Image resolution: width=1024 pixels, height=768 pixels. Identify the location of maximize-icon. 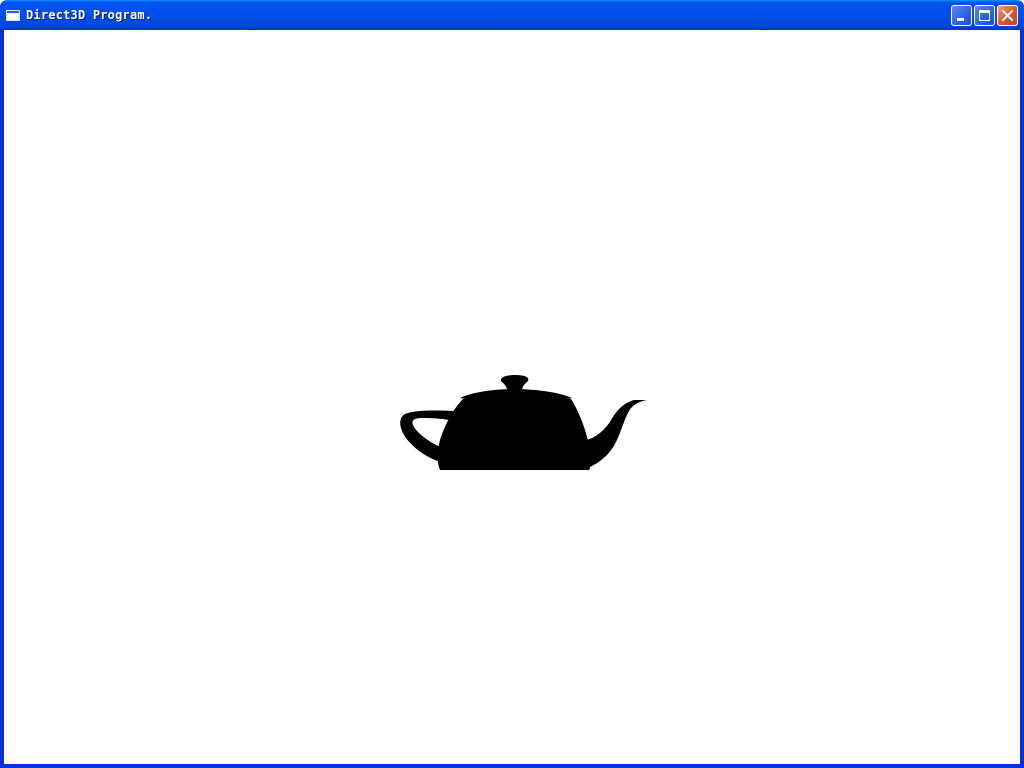
(984, 15).